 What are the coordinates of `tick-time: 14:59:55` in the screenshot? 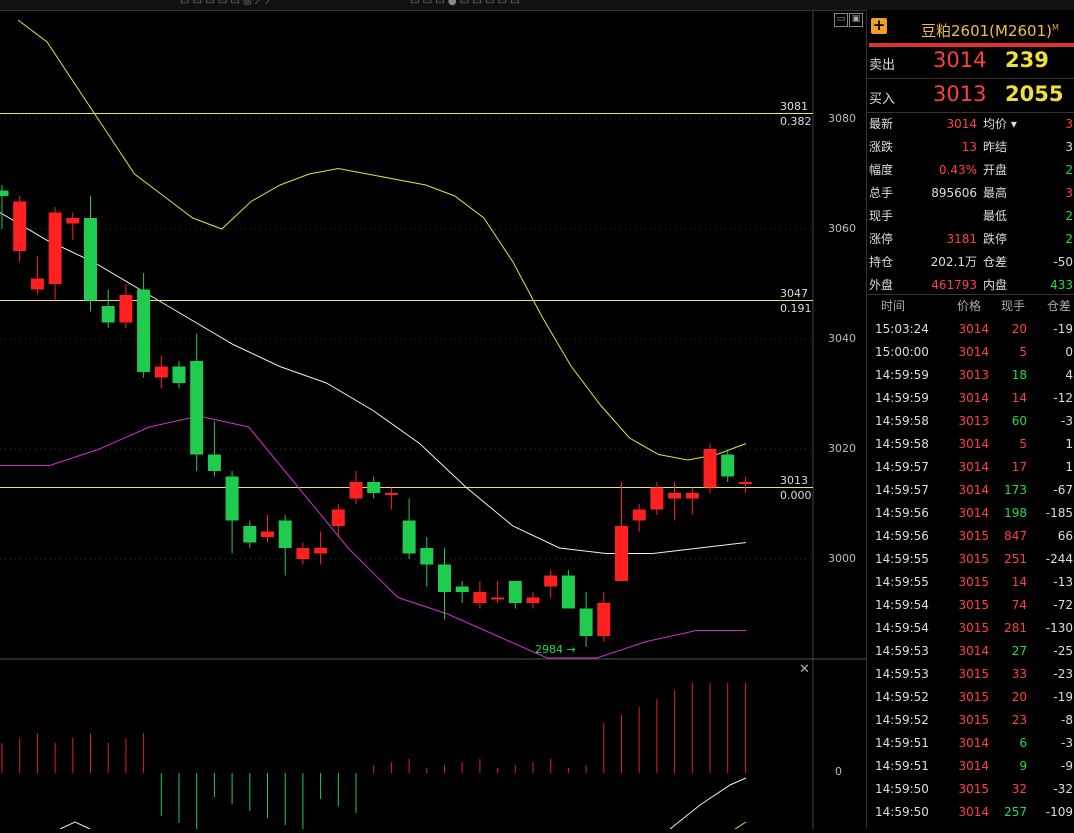 It's located at (902, 582).